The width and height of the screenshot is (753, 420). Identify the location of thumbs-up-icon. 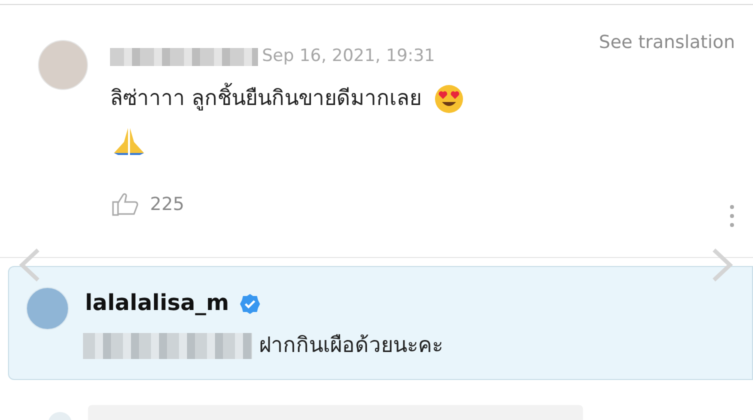
(125, 204).